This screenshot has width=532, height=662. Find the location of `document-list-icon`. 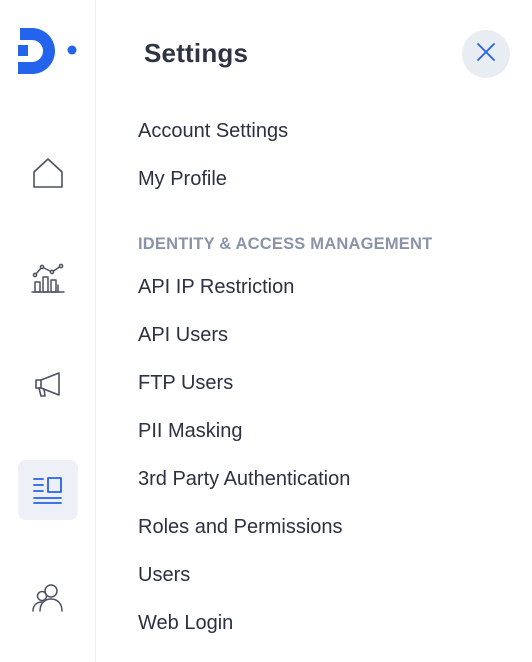

document-list-icon is located at coordinates (48, 490).